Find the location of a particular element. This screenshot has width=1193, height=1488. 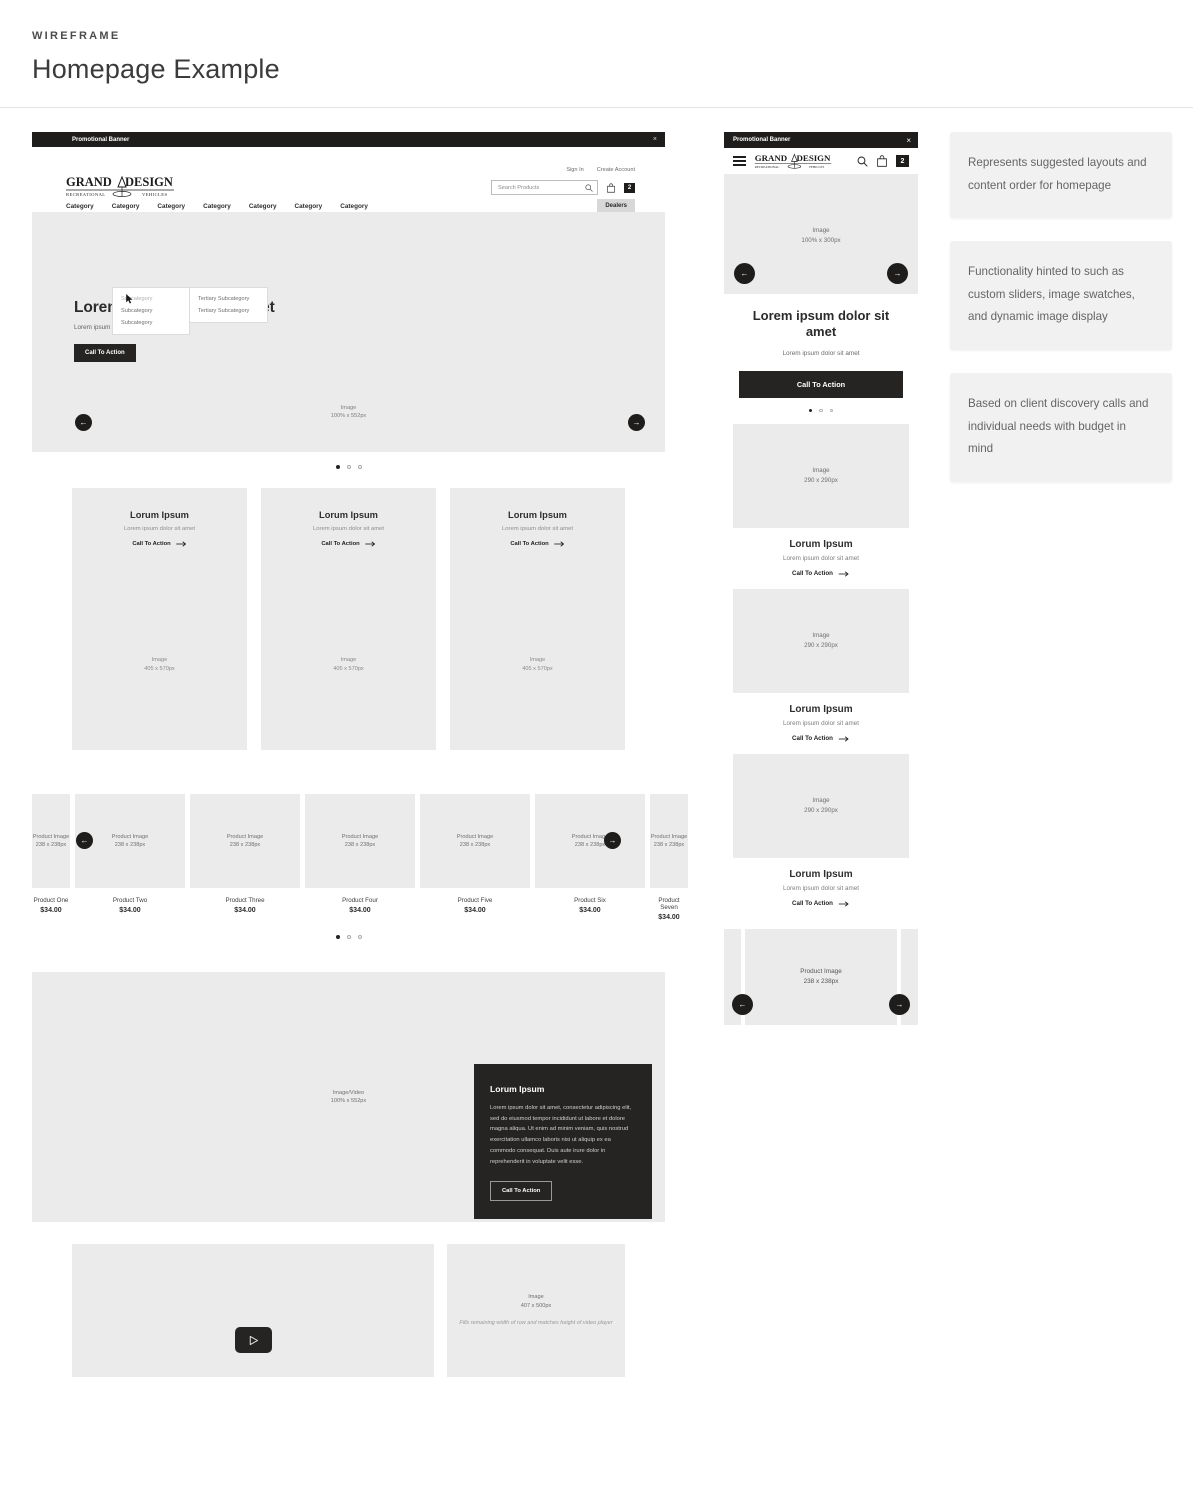

mobile-card-sub: Lorem ipsum dolor sit amet is located at coordinates (821, 558).